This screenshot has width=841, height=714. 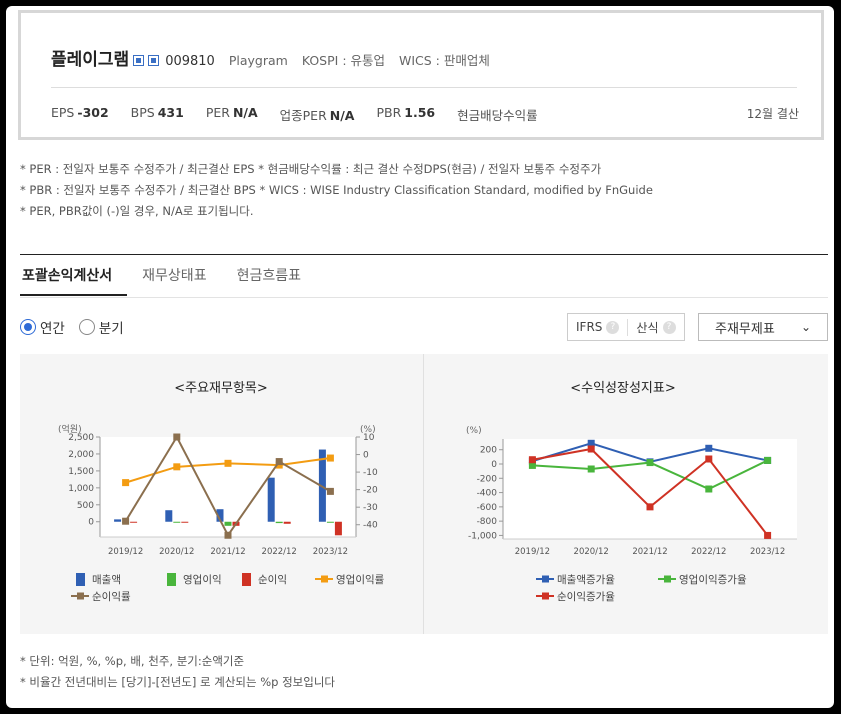 What do you see at coordinates (269, 281) in the screenshot?
I see `tab-cash-flow: 현금흐름표` at bounding box center [269, 281].